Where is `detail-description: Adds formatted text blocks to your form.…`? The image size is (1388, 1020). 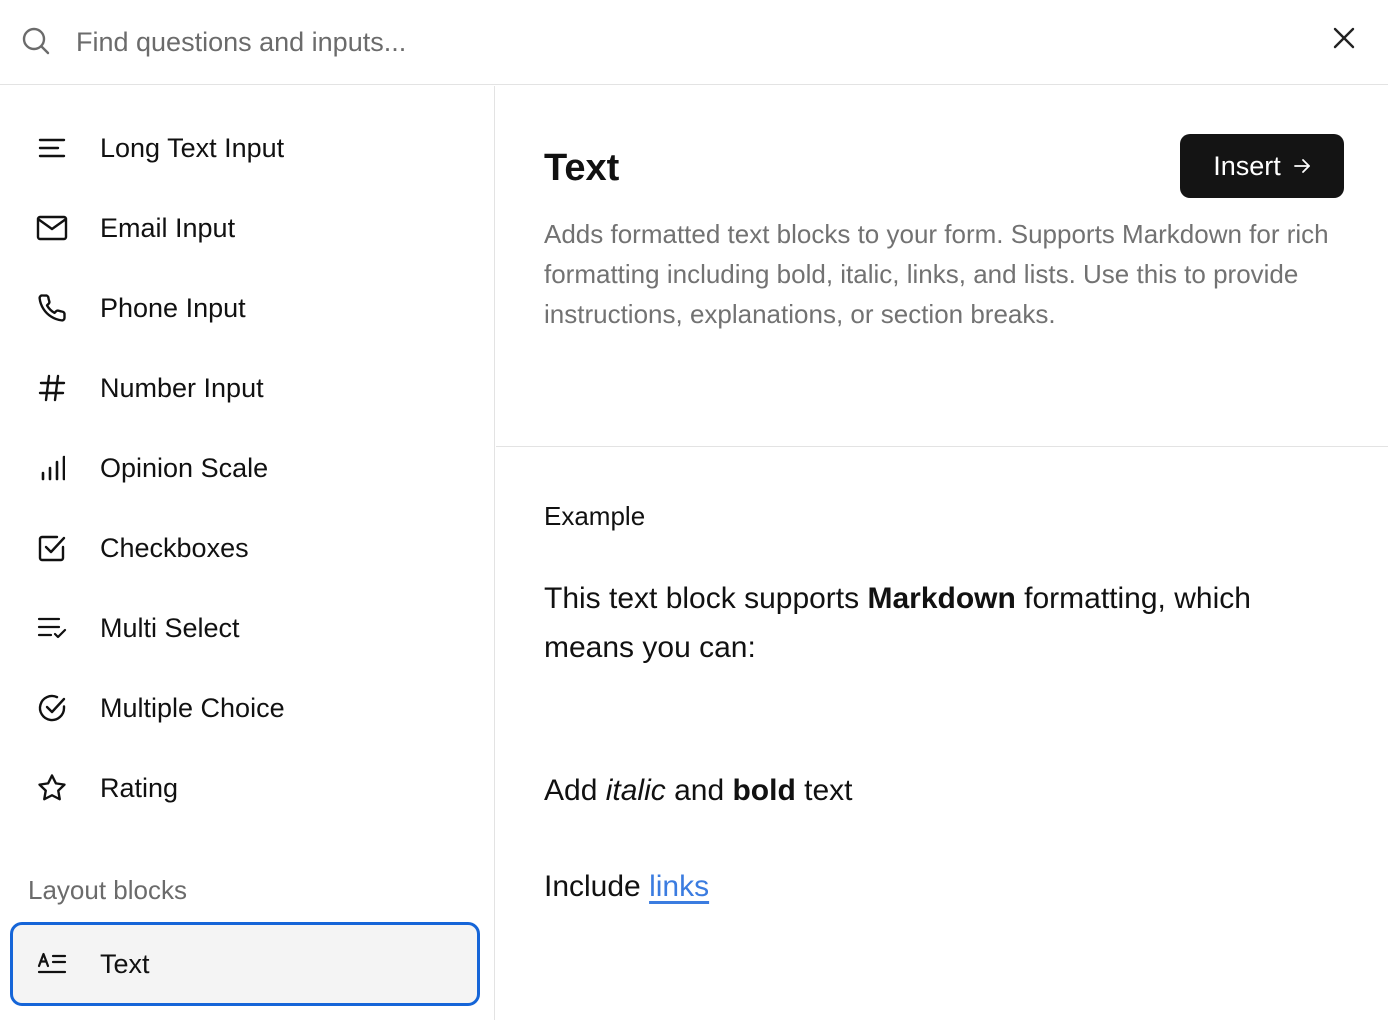 detail-description: Adds formatted text blocks to your form.… is located at coordinates (936, 274).